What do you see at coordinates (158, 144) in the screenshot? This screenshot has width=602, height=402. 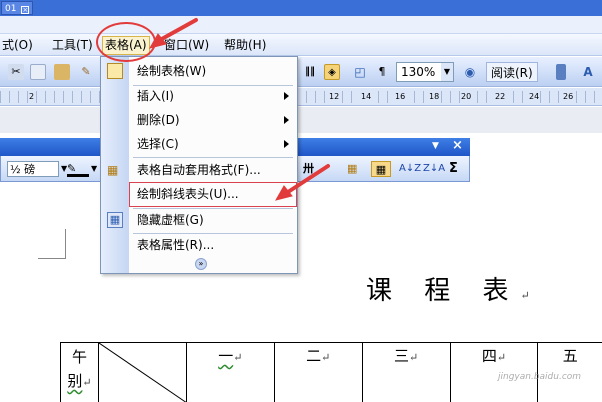 I see `menu-item-label: 选择(C)` at bounding box center [158, 144].